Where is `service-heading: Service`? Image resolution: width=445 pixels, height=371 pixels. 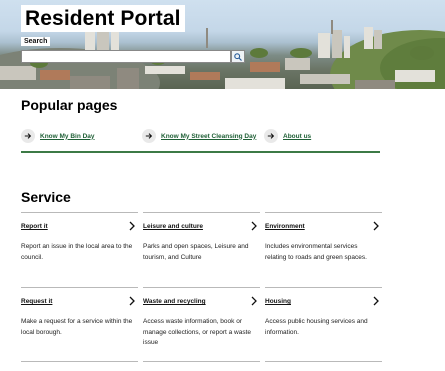 service-heading: Service is located at coordinates (46, 197).